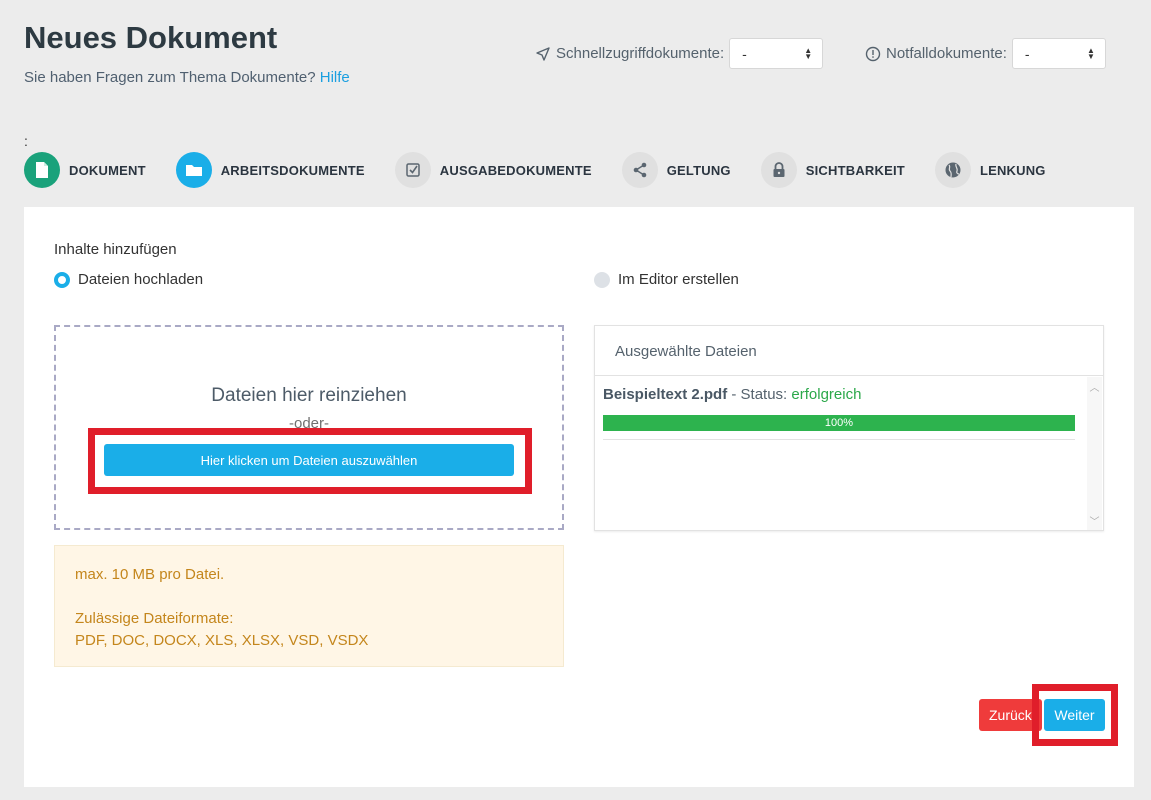 The image size is (1151, 800). Describe the element at coordinates (778, 170) in the screenshot. I see `lock-icon` at that location.